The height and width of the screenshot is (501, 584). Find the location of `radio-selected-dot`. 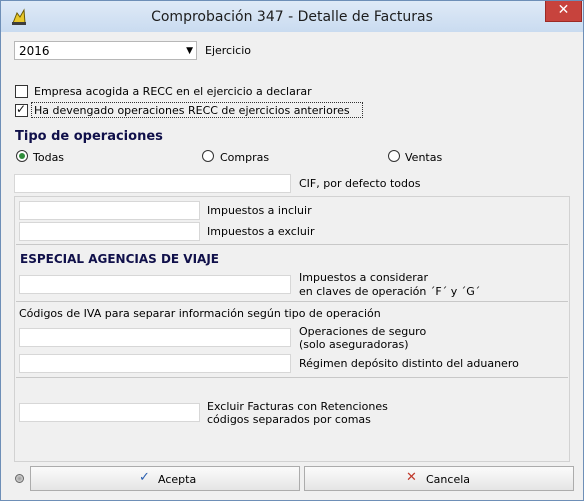

radio-selected-dot is located at coordinates (22, 156).